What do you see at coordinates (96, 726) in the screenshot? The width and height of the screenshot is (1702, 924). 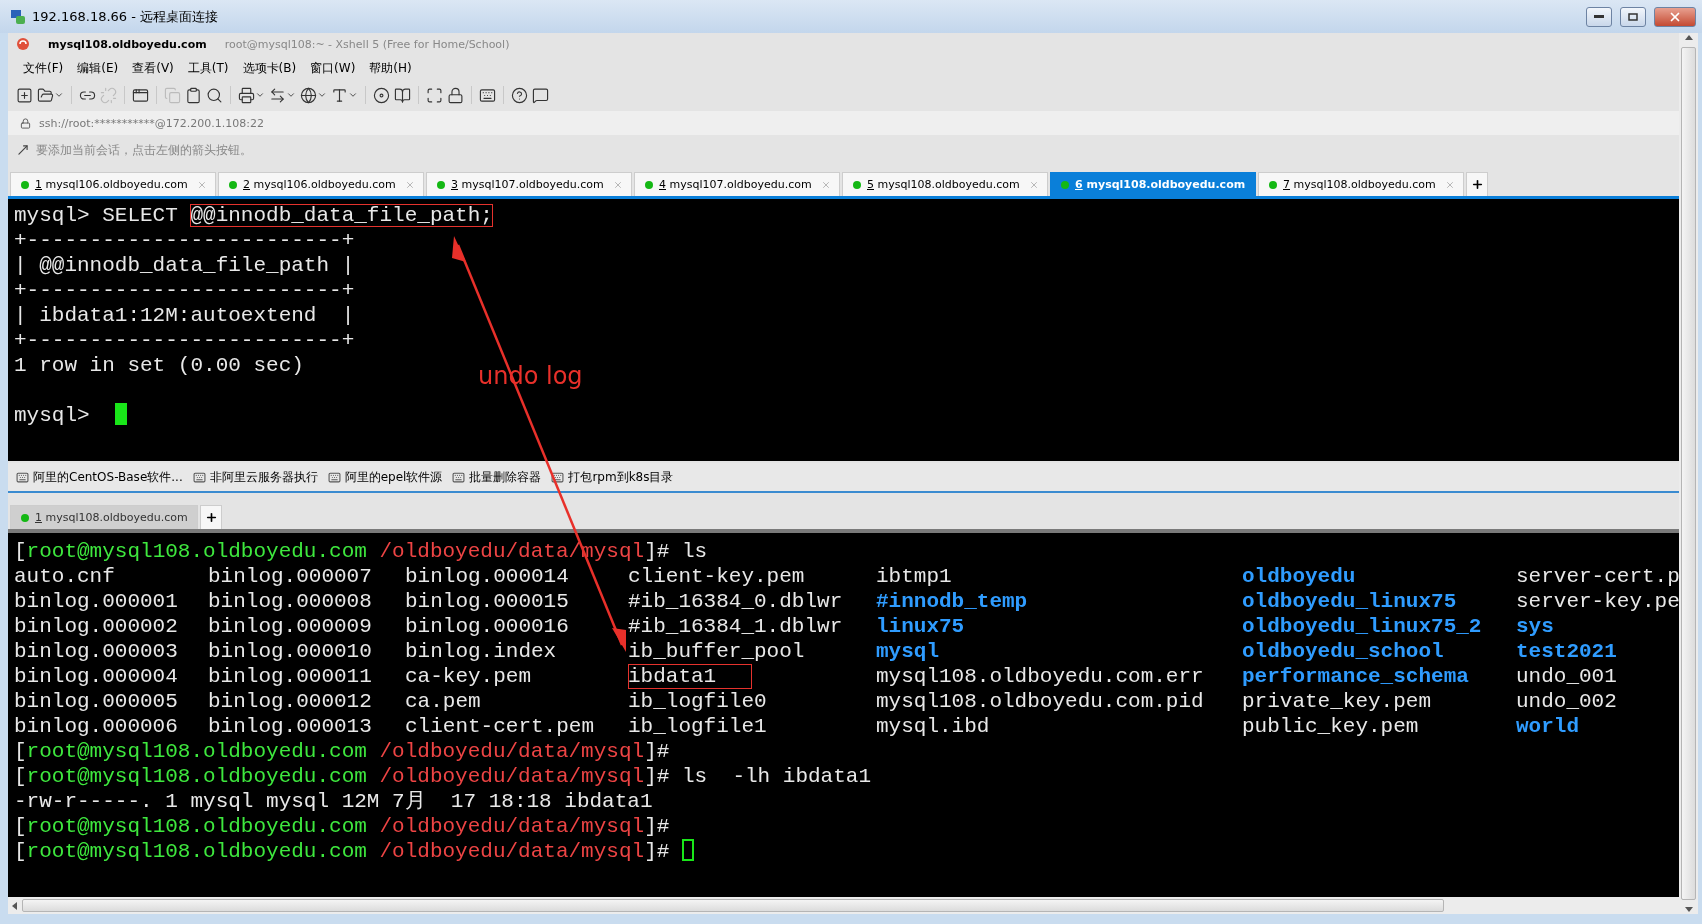 I see `file-name: binlog.000006` at bounding box center [96, 726].